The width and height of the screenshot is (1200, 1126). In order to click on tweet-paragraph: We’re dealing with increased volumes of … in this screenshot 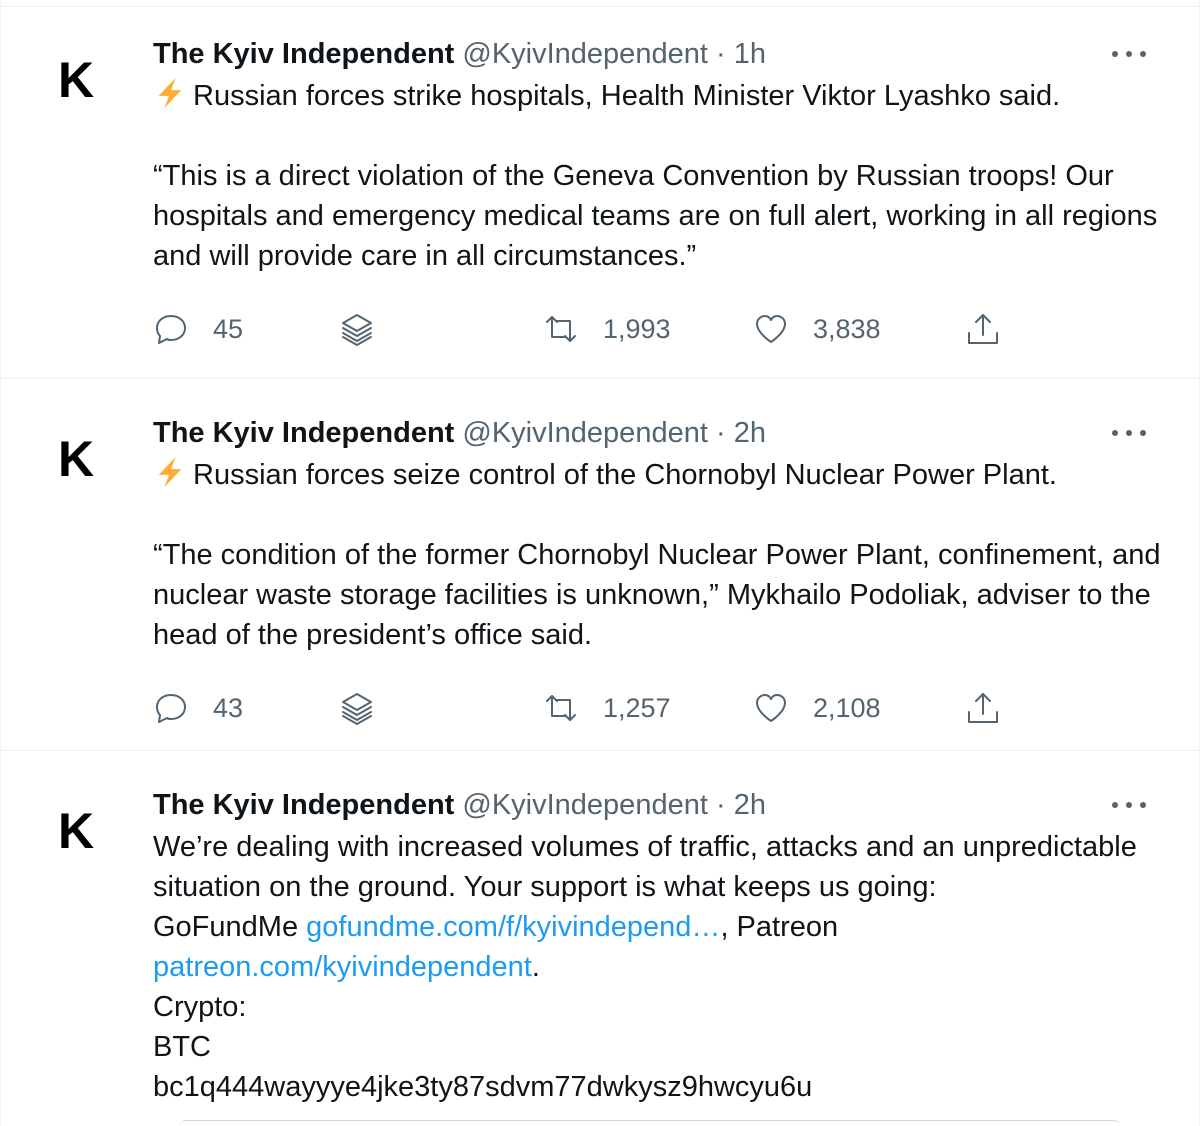, I will do `click(645, 867)`.